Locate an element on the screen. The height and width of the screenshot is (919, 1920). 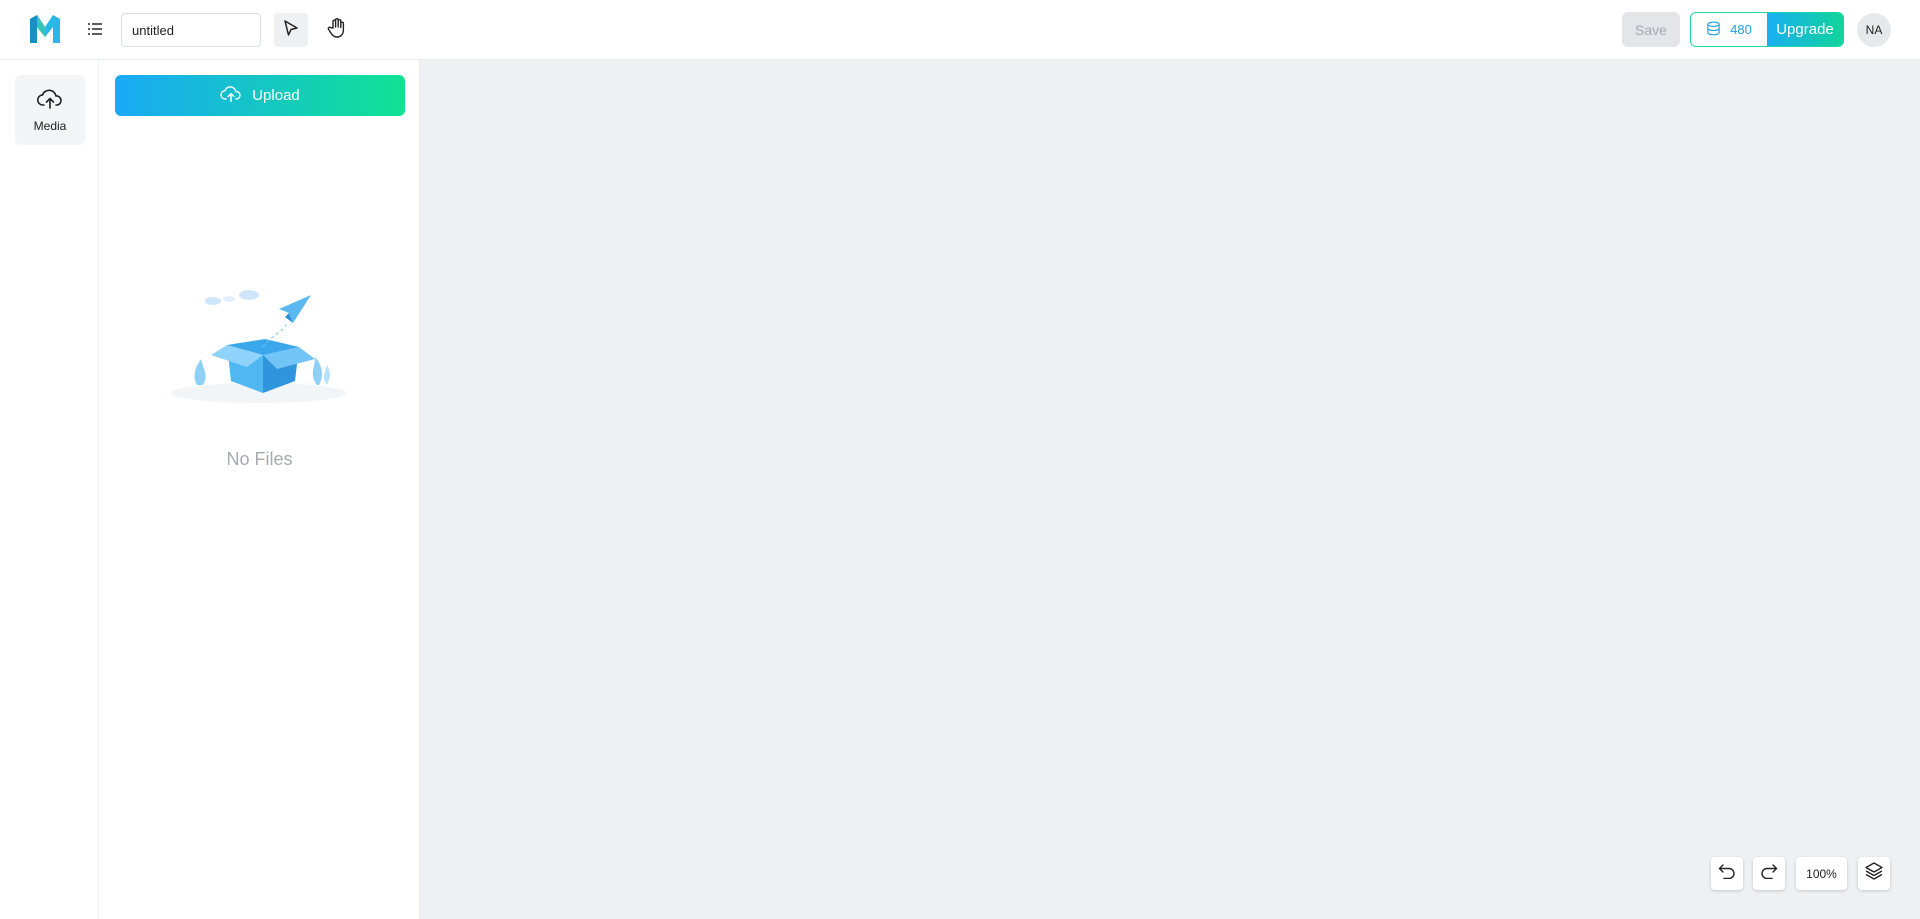
project-title-input is located at coordinates (191, 30).